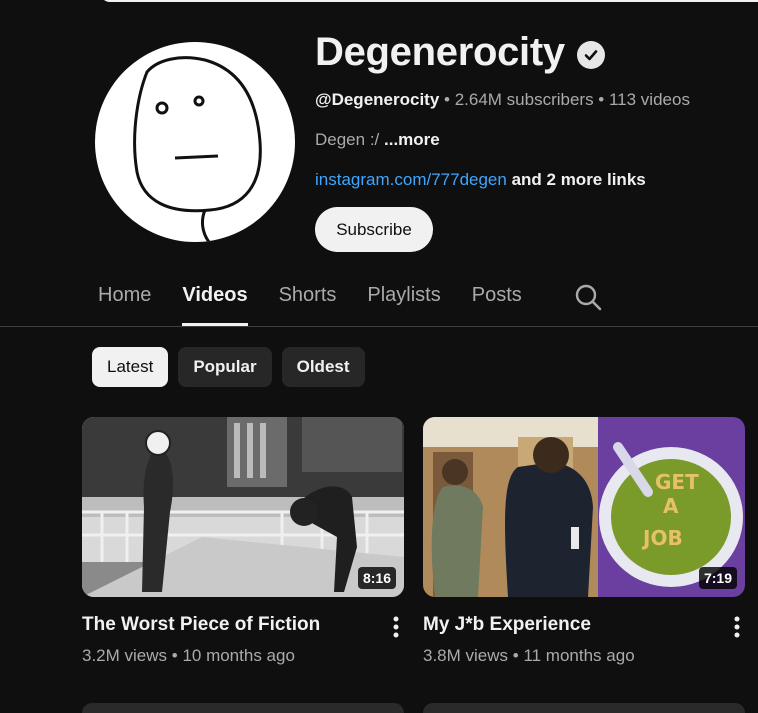 The image size is (758, 713). I want to click on video-age: 10 months ago, so click(238, 655).